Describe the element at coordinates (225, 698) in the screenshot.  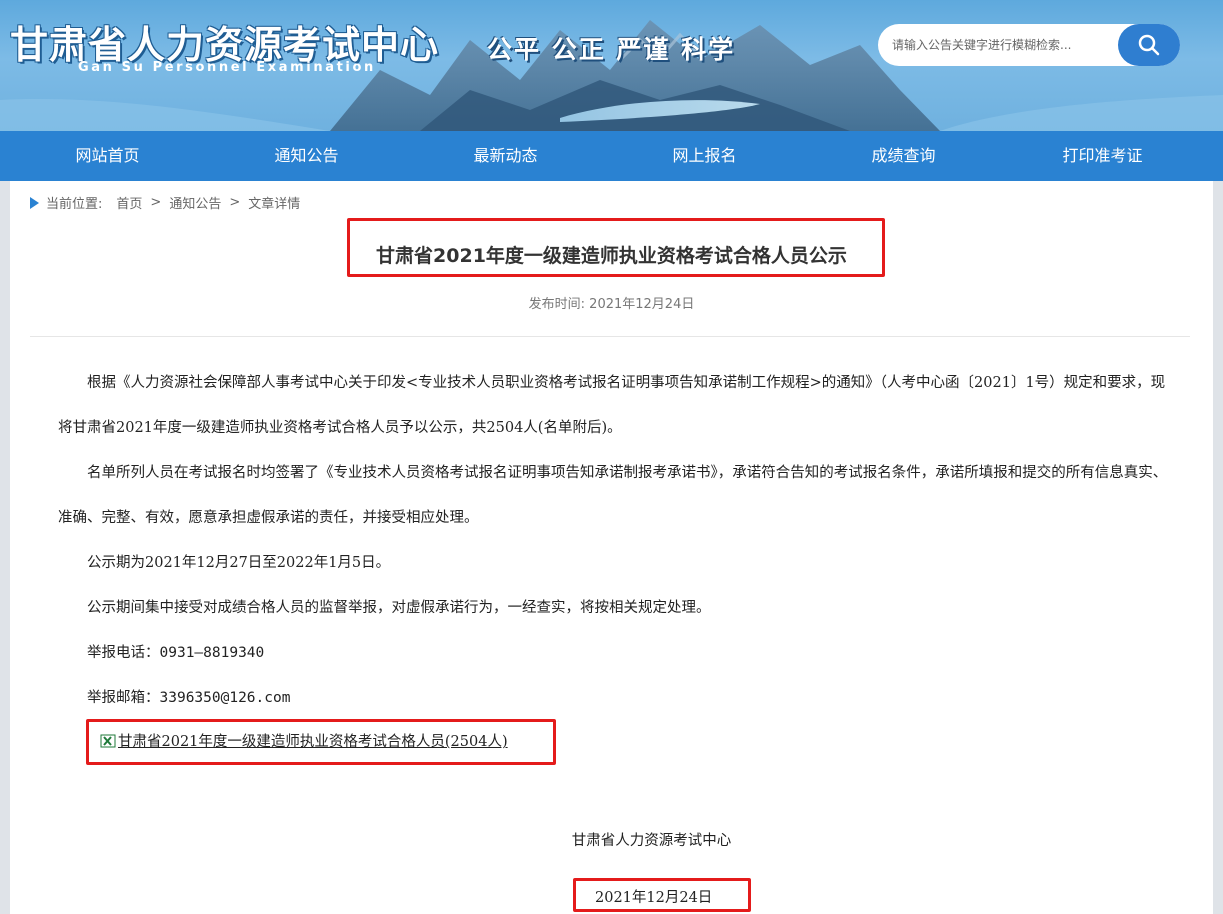
I see `report-email: 3396350@126.com` at that location.